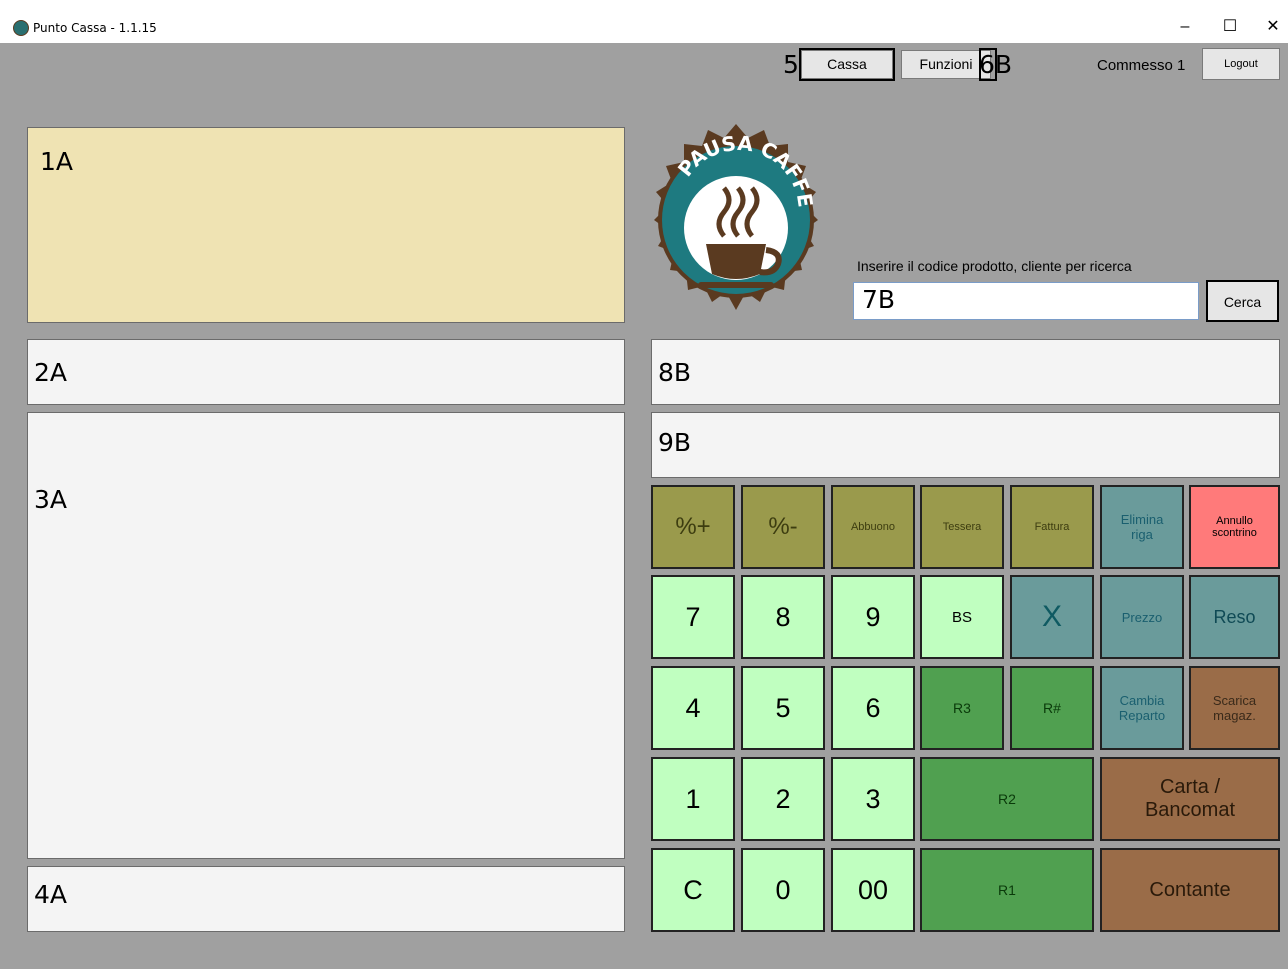 This screenshot has width=1288, height=969. Describe the element at coordinates (3, 506) in the screenshot. I see `window-border` at that location.